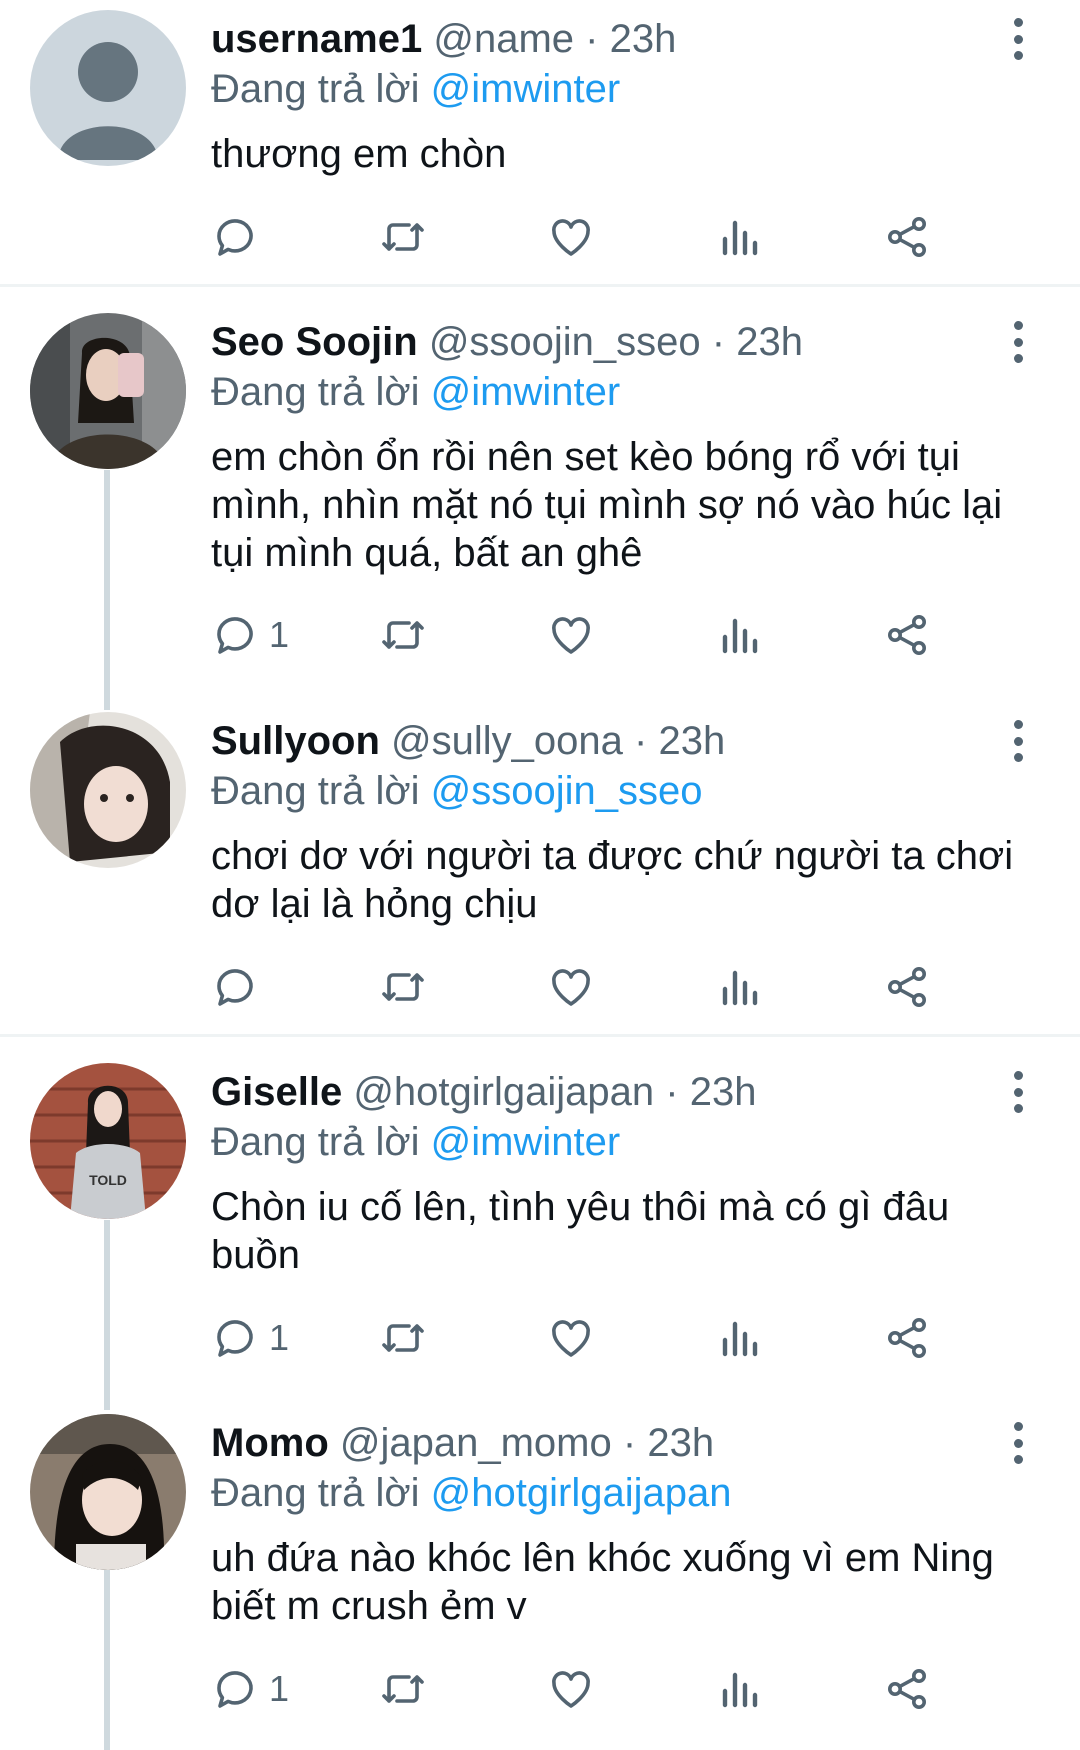 This screenshot has height=1750, width=1080. I want to click on reply-to-handle-link: @hotgirlgaijapan, so click(581, 1493).